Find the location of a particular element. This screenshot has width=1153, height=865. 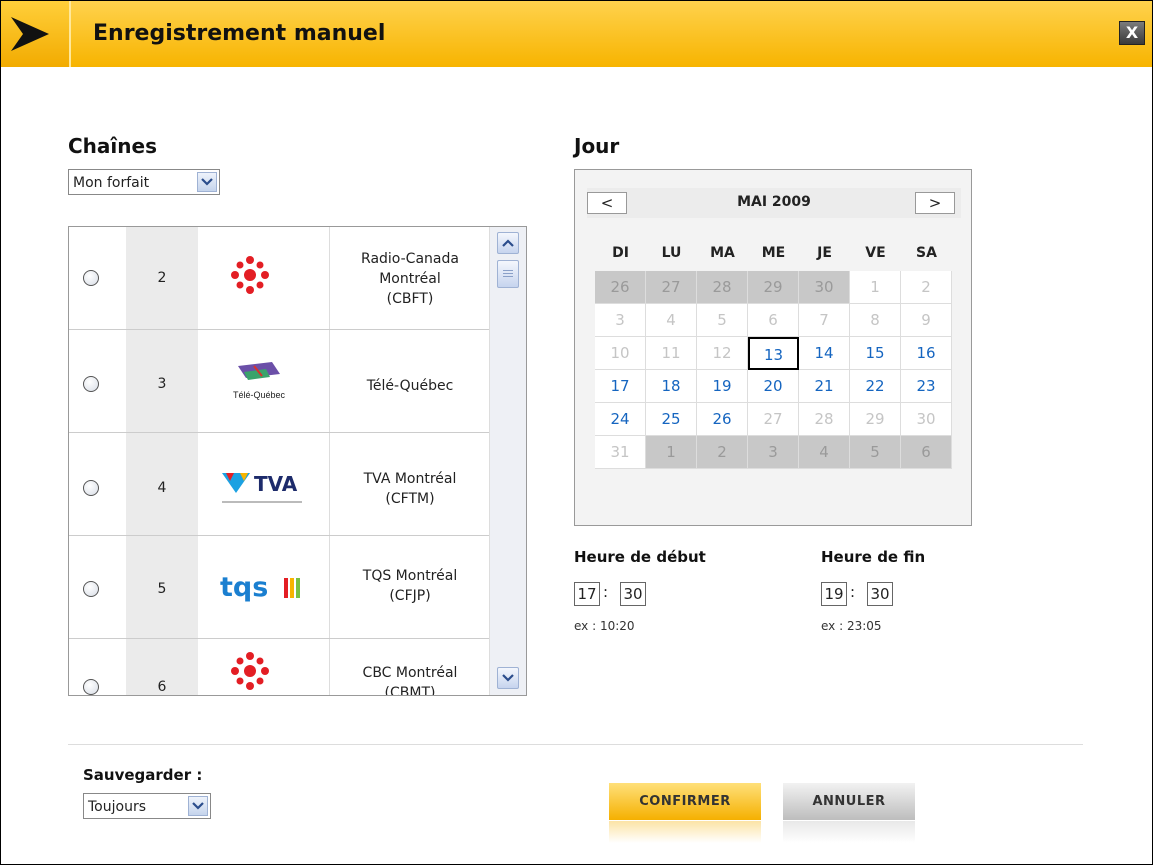

calendar-day: 7 is located at coordinates (824, 320).